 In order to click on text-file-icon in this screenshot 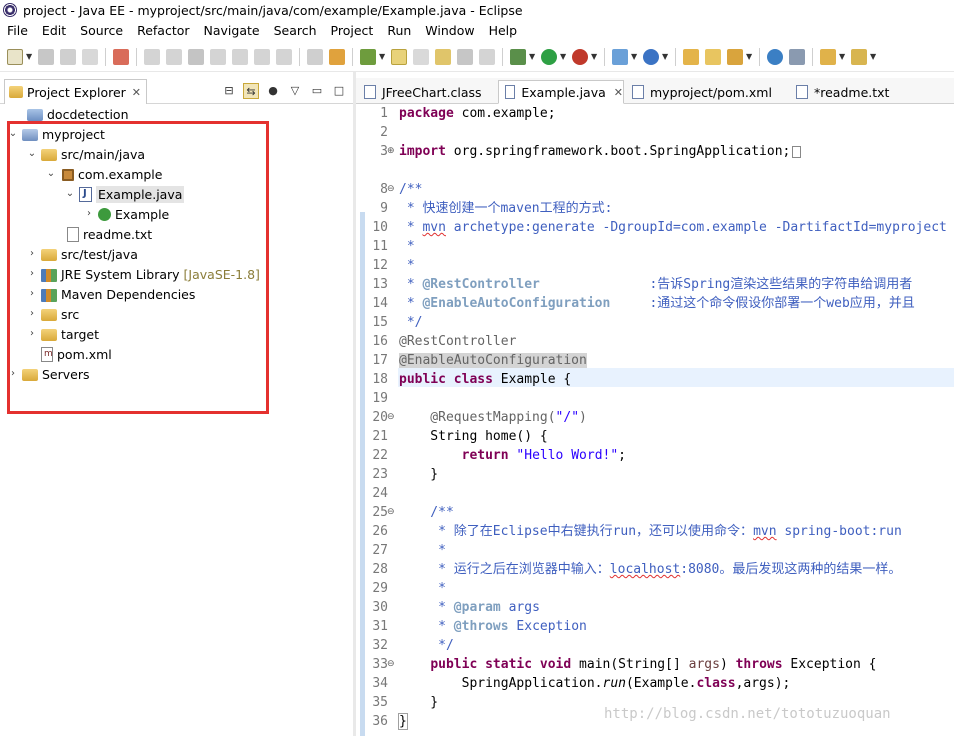, I will do `click(802, 92)`.